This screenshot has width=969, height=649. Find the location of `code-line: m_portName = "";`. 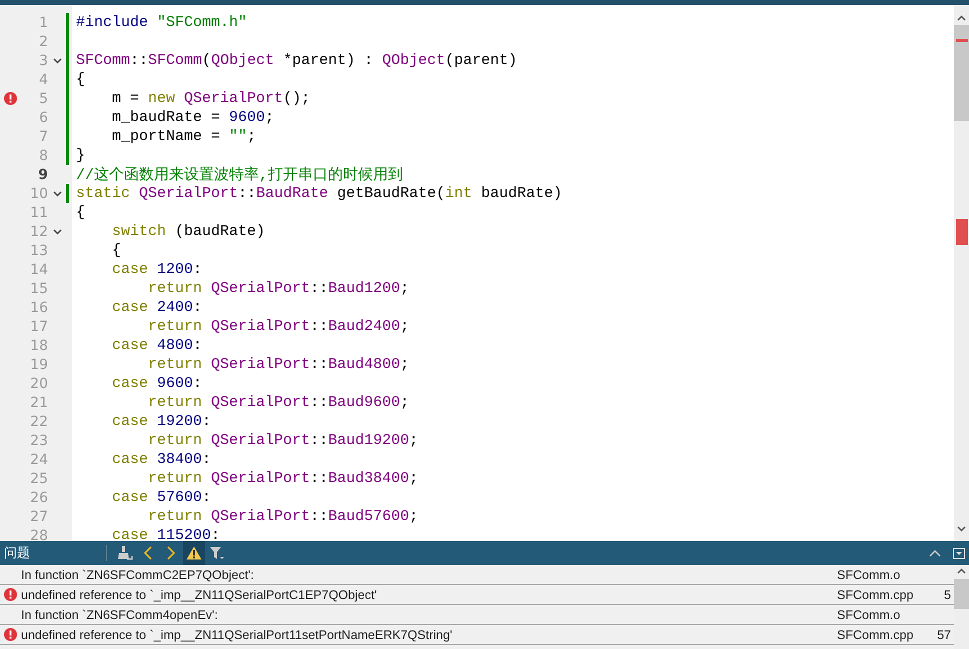

code-line: m_portName = ""; is located at coordinates (183, 136).